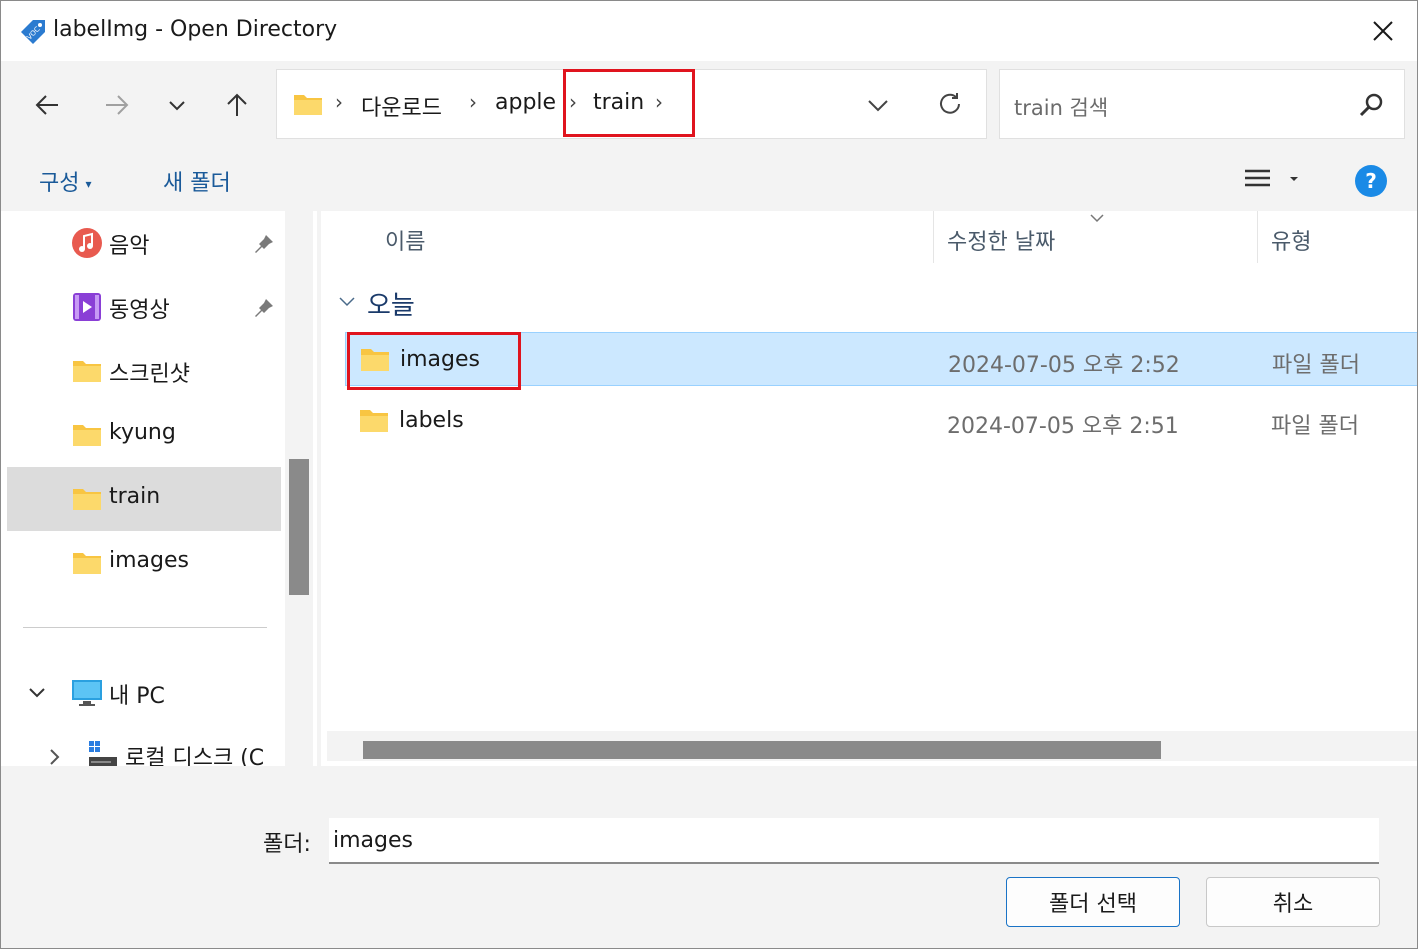 The image size is (1418, 949). I want to click on list-view-icon, so click(1271, 178).